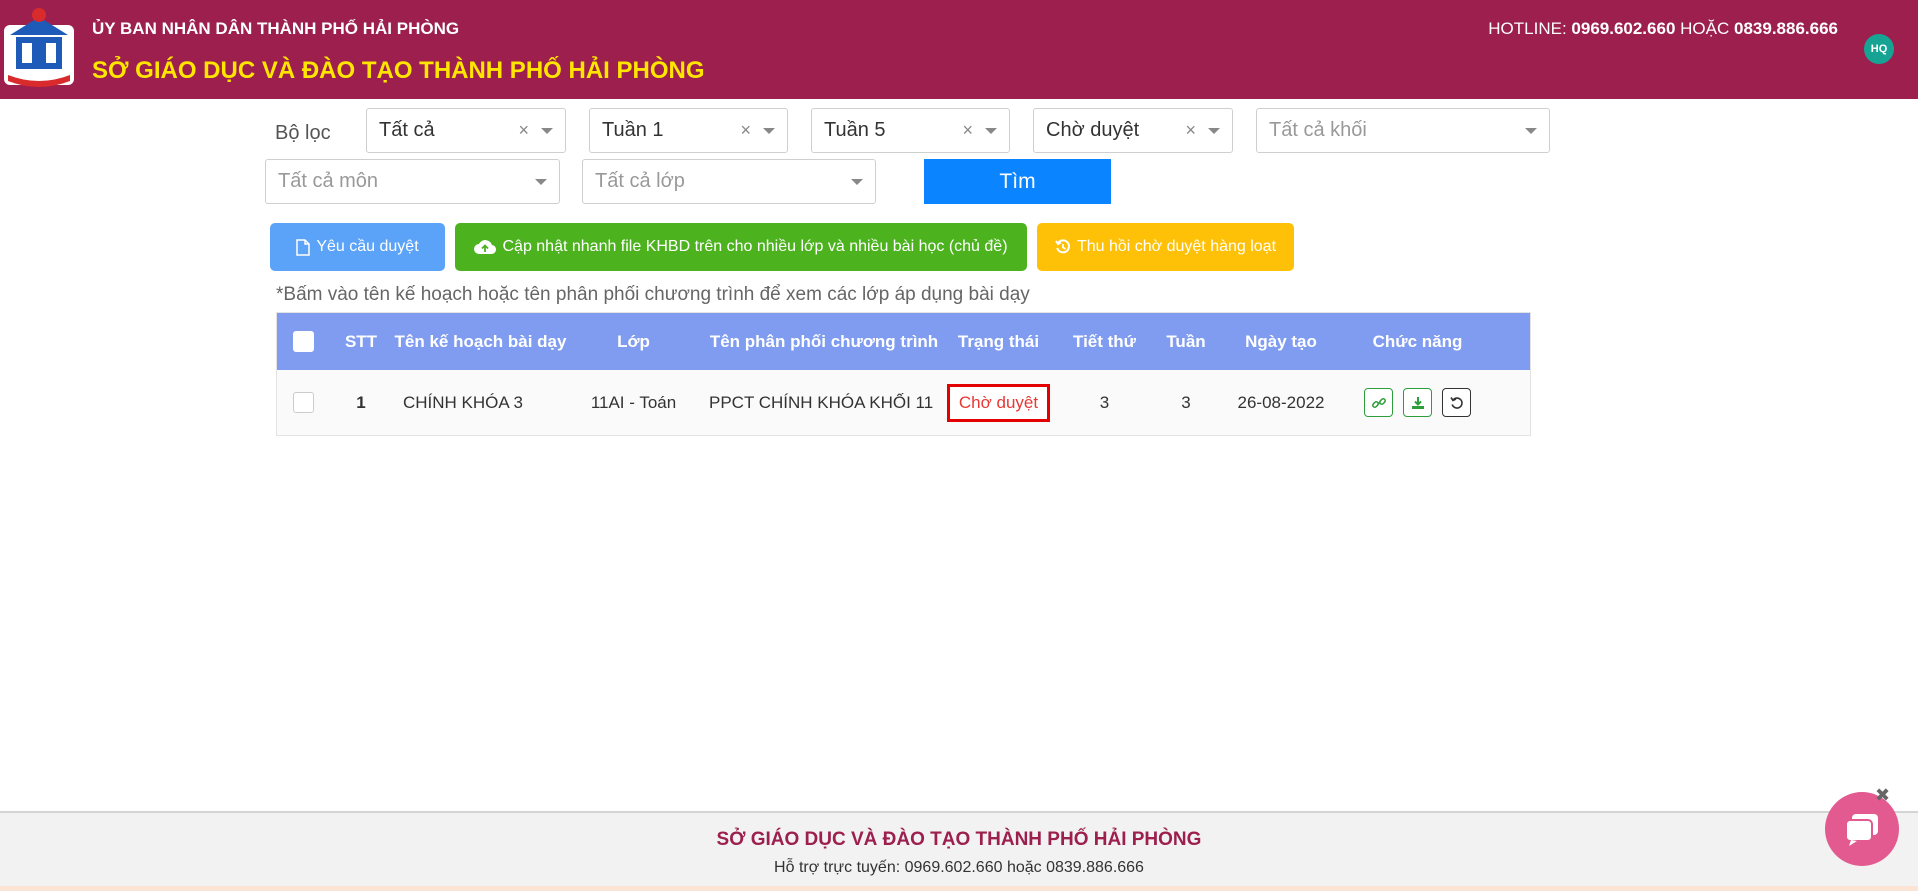  I want to click on bulk-revoke-button: Thu hồi chờ duyệt hàng loạt, so click(1165, 247).